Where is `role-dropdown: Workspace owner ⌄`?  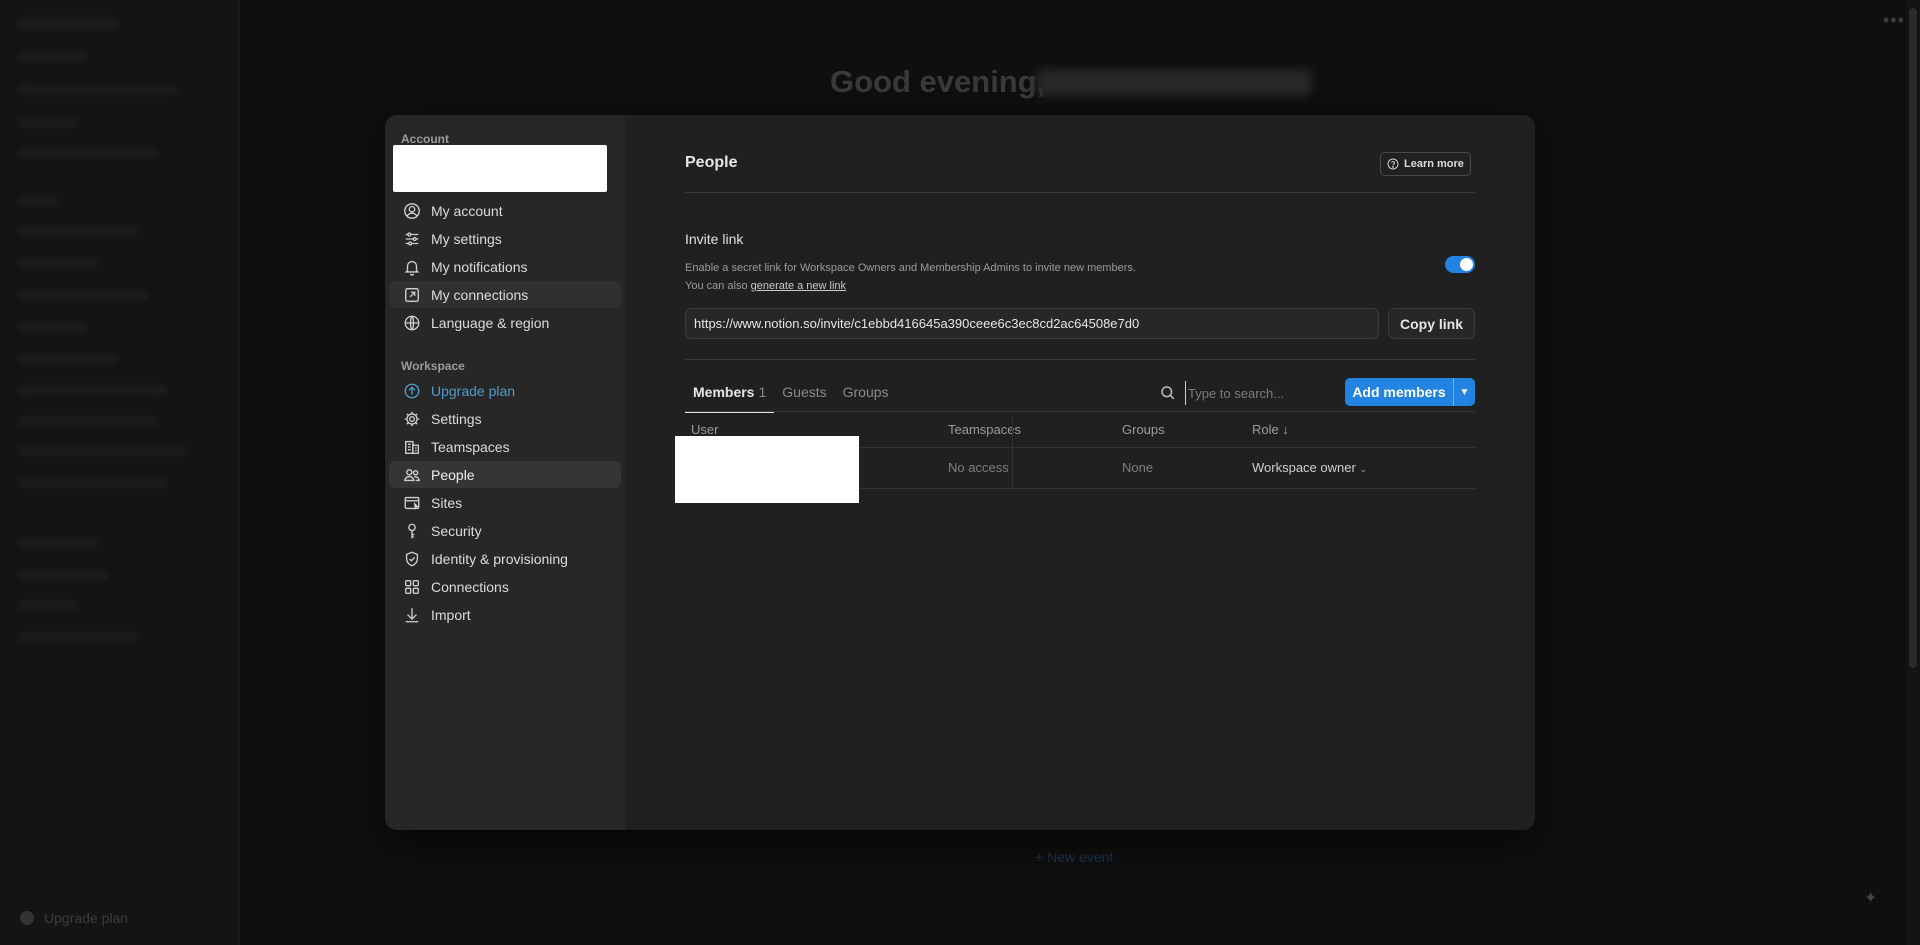
role-dropdown: Workspace owner ⌄ is located at coordinates (1309, 467).